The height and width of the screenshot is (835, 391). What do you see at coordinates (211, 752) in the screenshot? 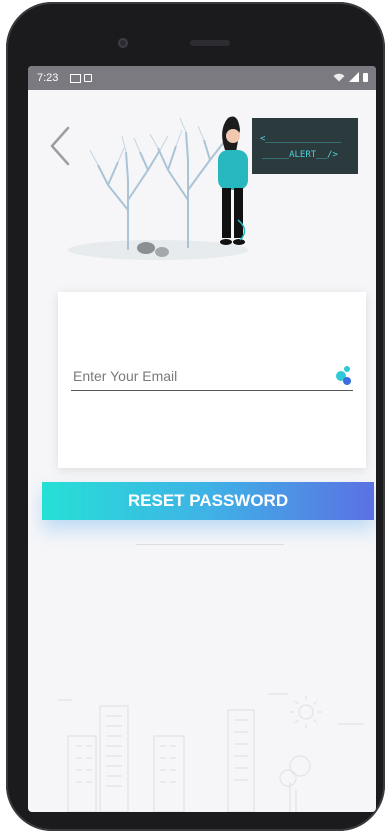
I see `city-skyline-illustration` at bounding box center [211, 752].